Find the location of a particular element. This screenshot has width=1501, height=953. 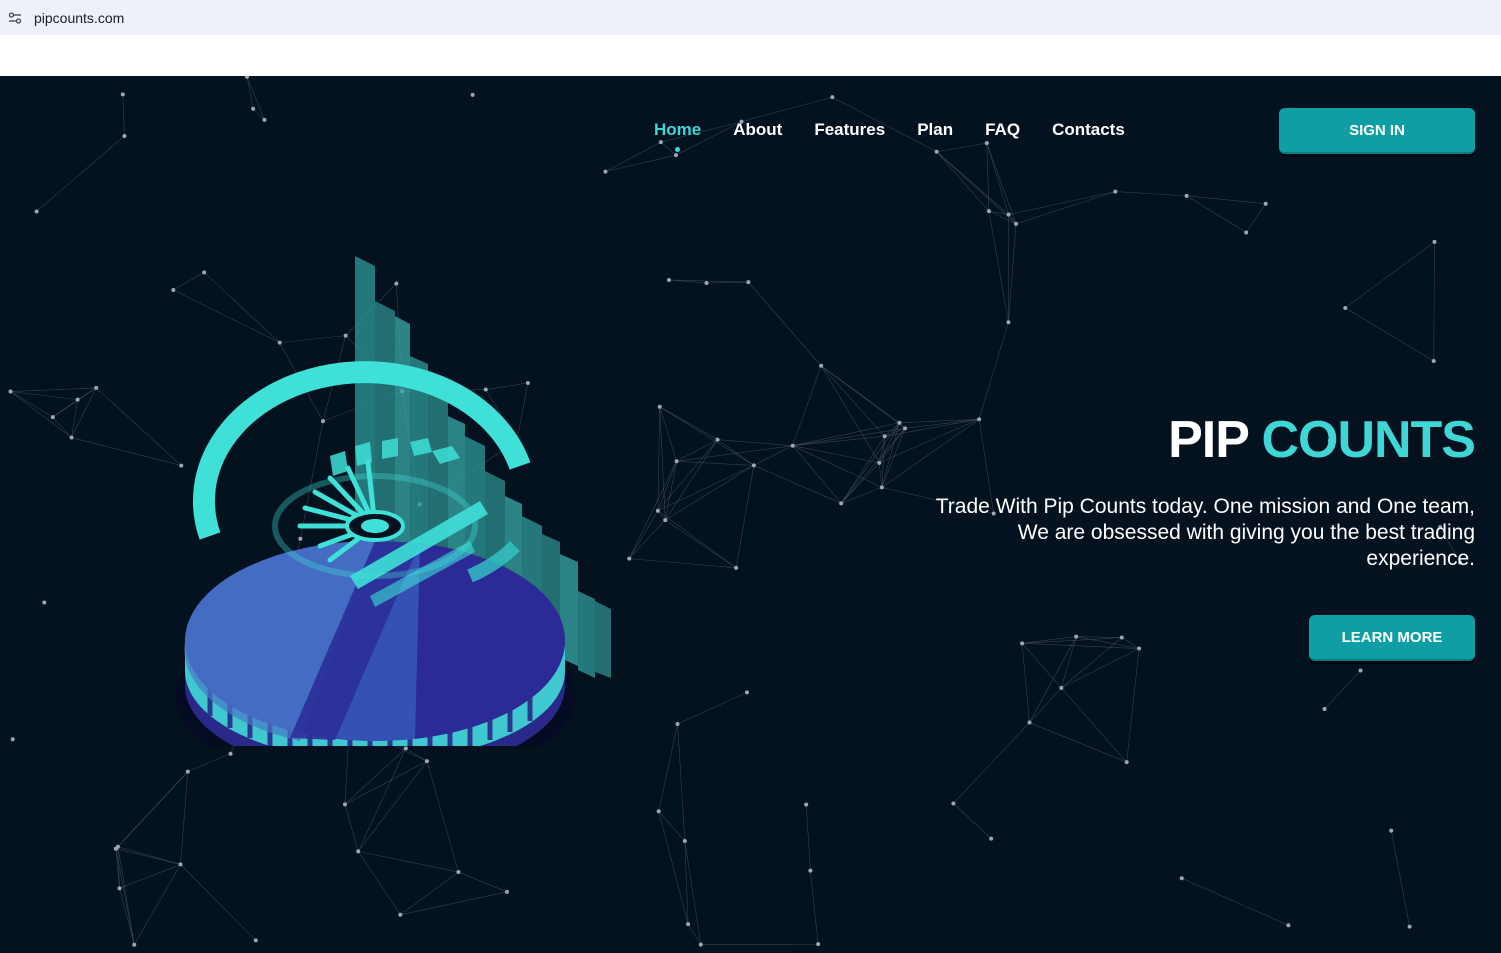

nav-plan: Plan is located at coordinates (935, 130).